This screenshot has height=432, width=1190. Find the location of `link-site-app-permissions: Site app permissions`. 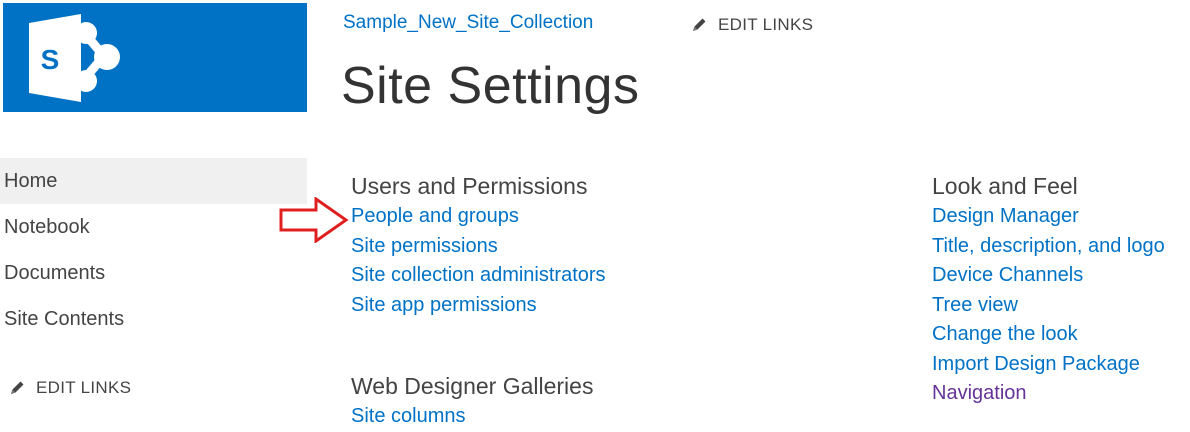

link-site-app-permissions: Site app permissions is located at coordinates (478, 306).